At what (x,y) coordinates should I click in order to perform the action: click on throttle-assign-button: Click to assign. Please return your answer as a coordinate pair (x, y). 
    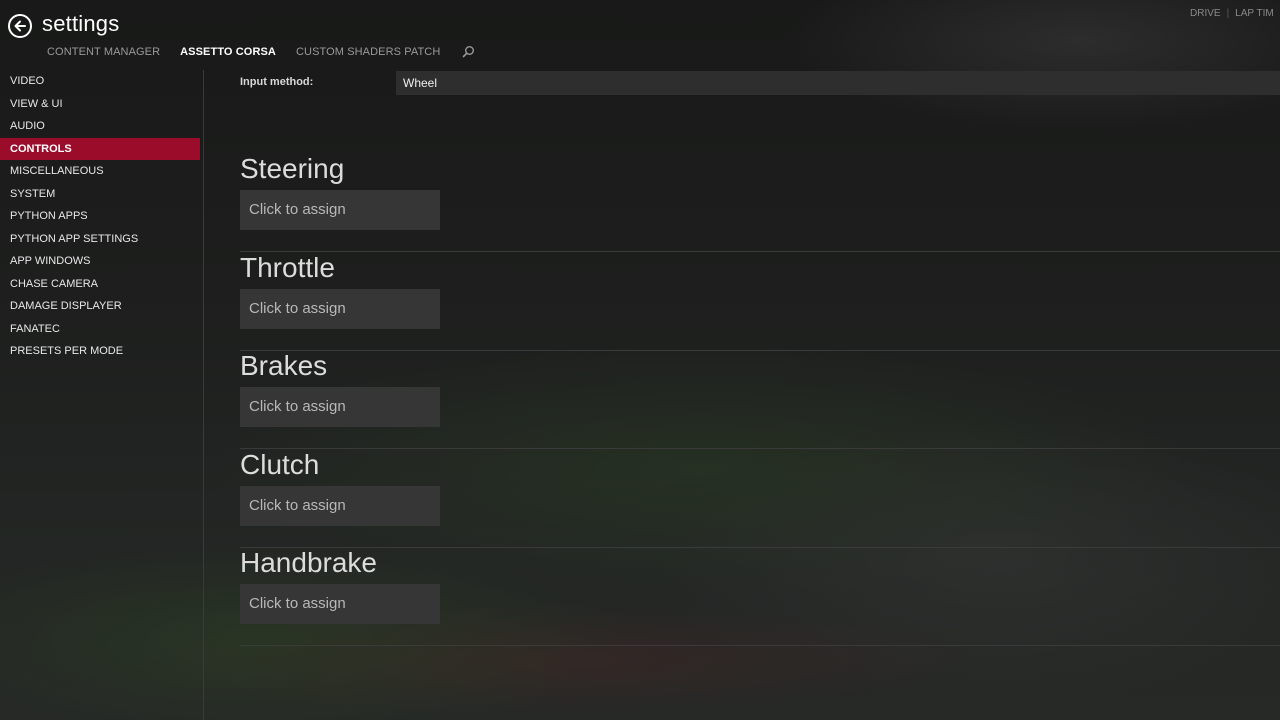
    Looking at the image, I should click on (340, 309).